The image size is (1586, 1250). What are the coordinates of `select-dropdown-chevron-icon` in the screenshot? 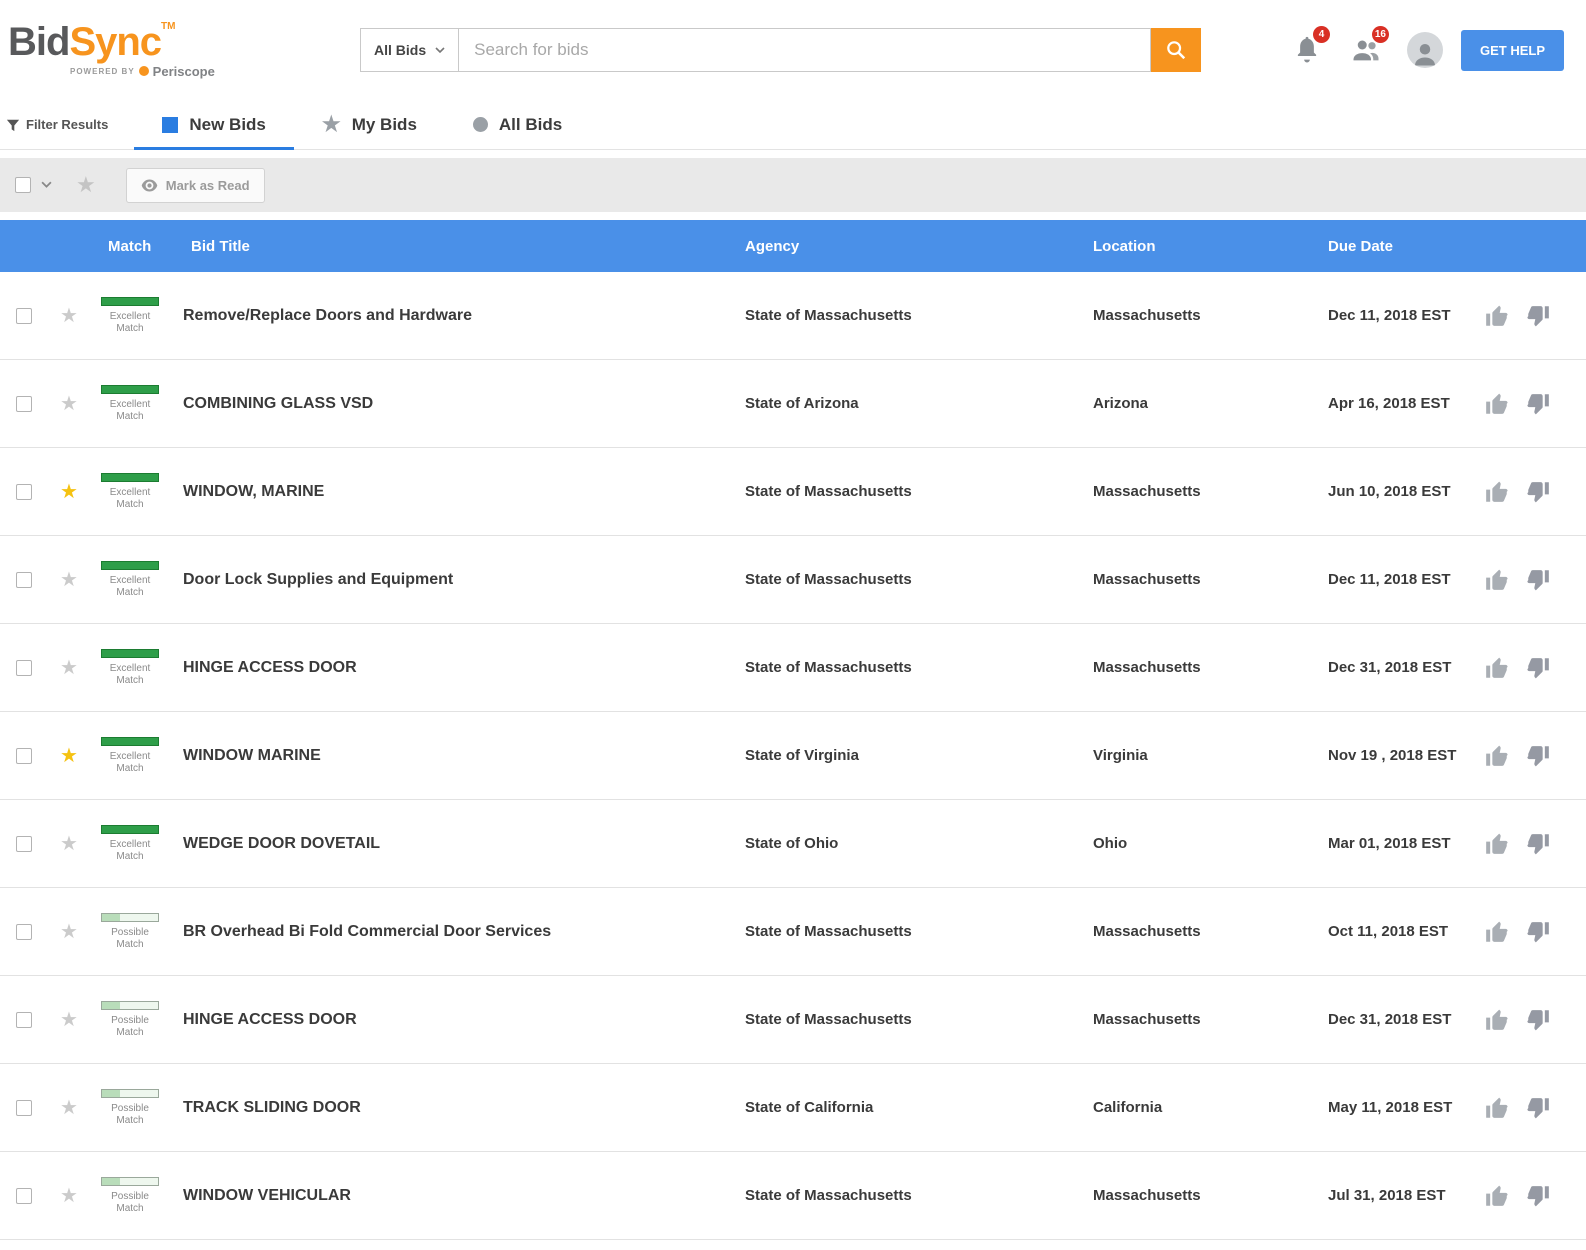 It's located at (46, 185).